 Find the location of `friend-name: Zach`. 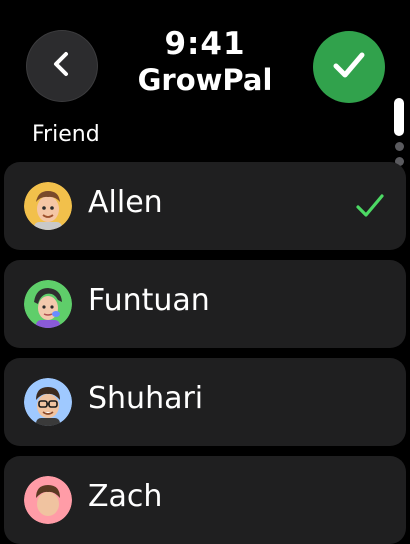

friend-name: Zach is located at coordinates (125, 496).